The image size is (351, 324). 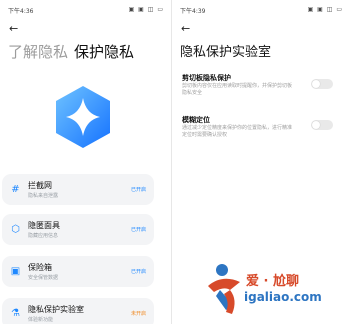 I want to click on option-title-clipboard: 剪切板隐私保护, so click(x=206, y=78).